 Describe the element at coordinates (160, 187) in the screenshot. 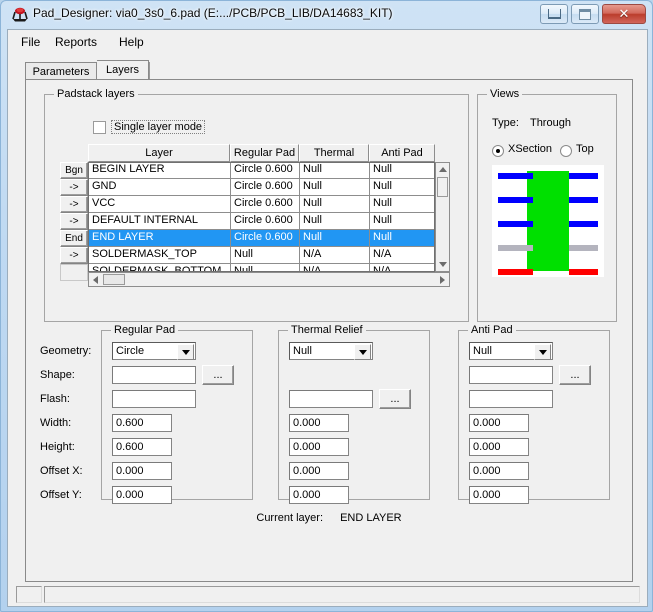

I see `cell-layer: GND` at that location.